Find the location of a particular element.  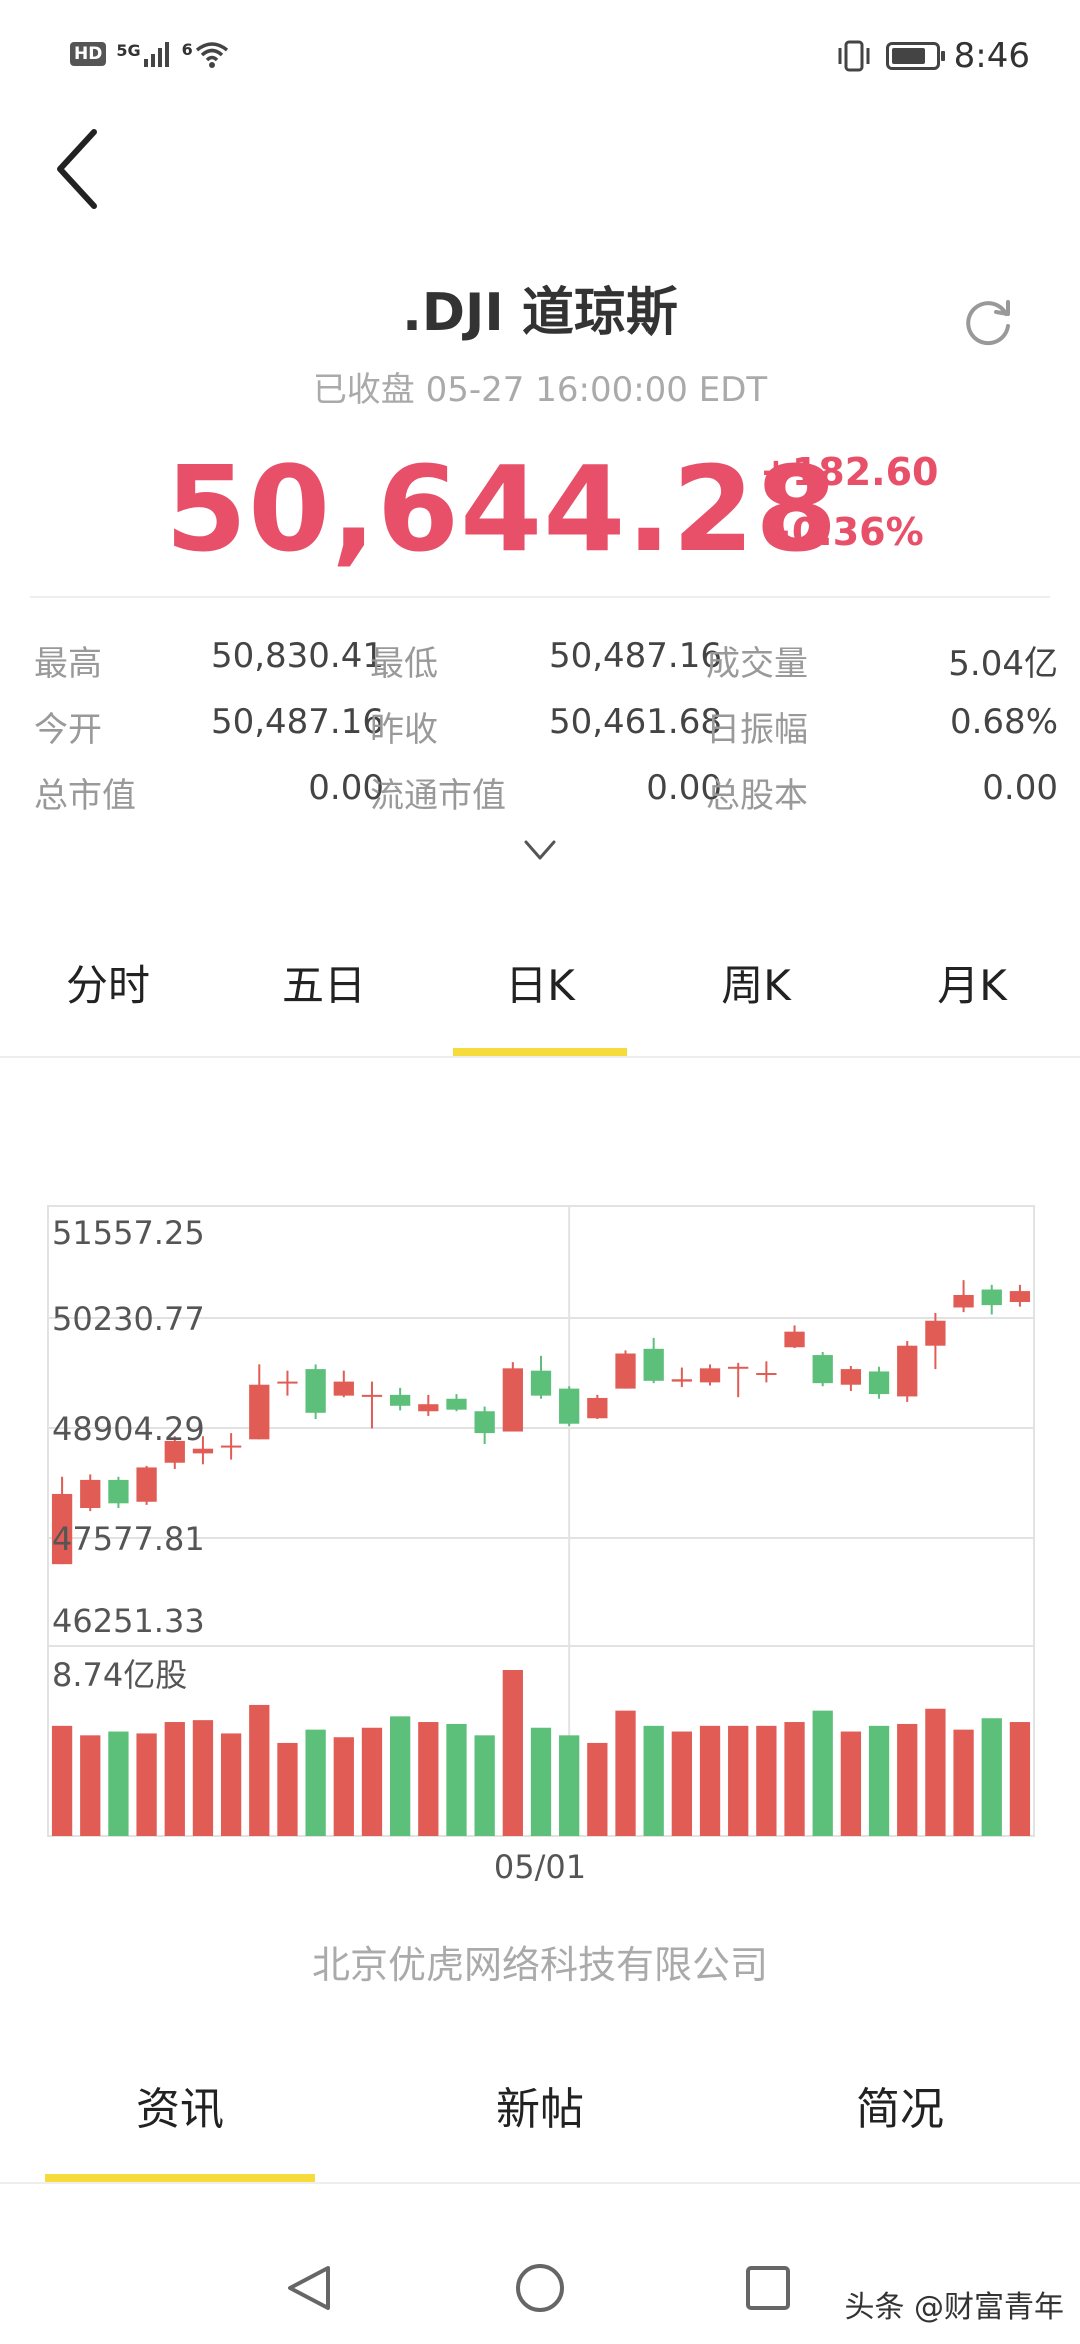

y-tick-label: 47577.81 is located at coordinates (128, 1539).